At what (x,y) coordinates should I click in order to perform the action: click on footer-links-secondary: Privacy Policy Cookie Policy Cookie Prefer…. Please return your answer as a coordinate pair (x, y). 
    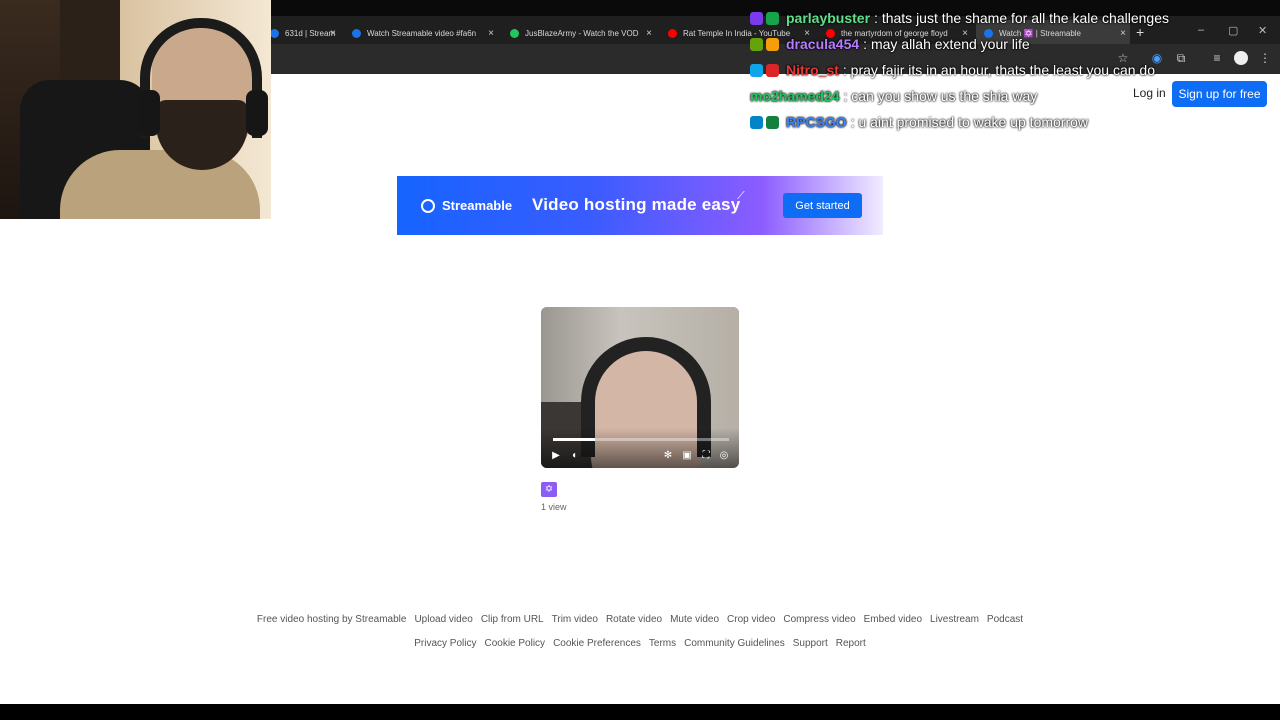
    Looking at the image, I should click on (640, 643).